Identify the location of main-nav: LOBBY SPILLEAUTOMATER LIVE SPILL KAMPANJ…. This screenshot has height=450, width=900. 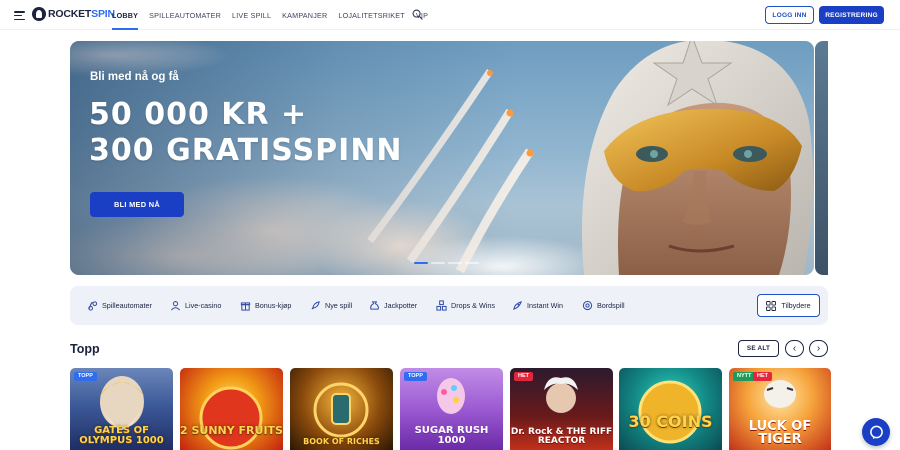
(275, 15).